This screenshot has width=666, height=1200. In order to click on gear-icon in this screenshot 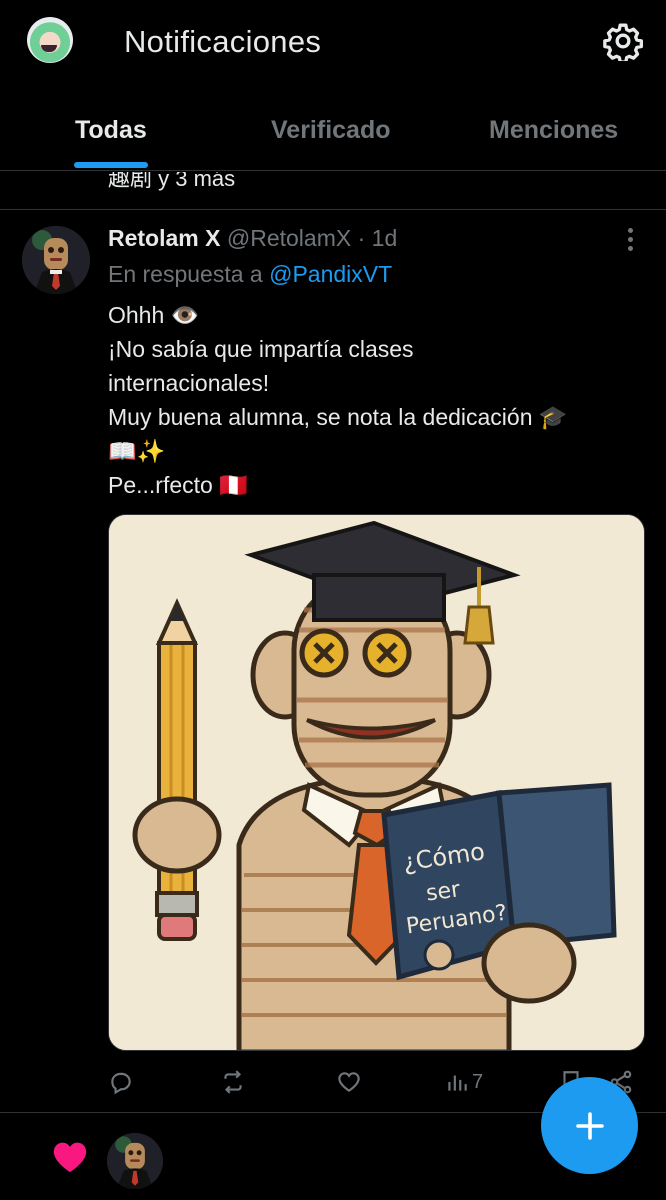, I will do `click(623, 41)`.